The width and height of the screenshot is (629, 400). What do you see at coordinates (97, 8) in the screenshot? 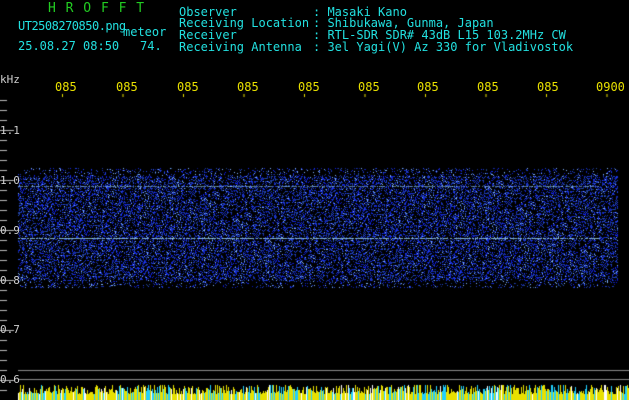
I see `app-logo: H R O F F T` at bounding box center [97, 8].